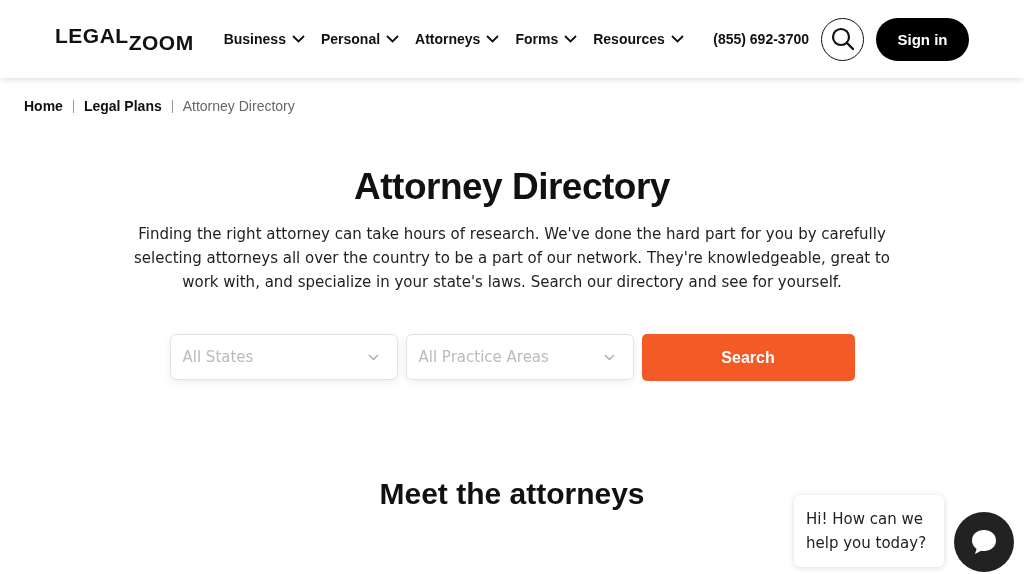  What do you see at coordinates (512, 187) in the screenshot?
I see `page-title: Attorney Directory` at bounding box center [512, 187].